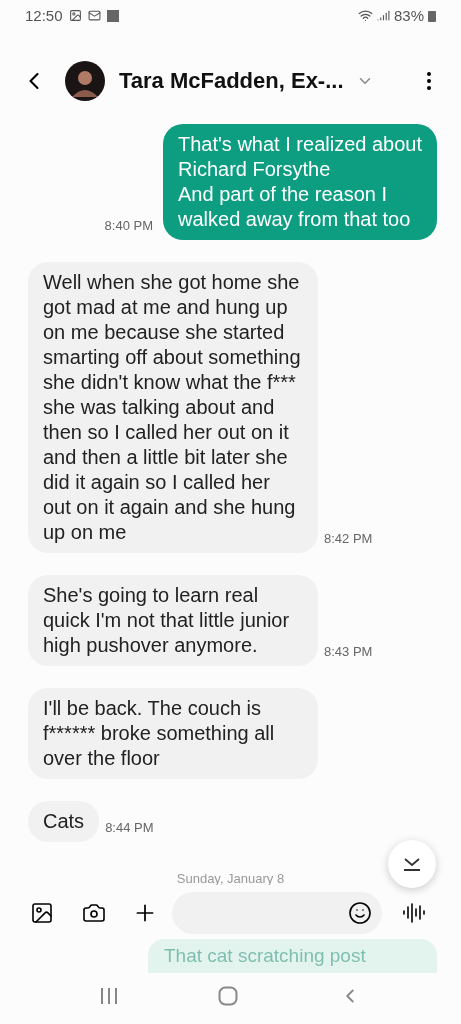  I want to click on recent-apps-icon, so click(109, 995).